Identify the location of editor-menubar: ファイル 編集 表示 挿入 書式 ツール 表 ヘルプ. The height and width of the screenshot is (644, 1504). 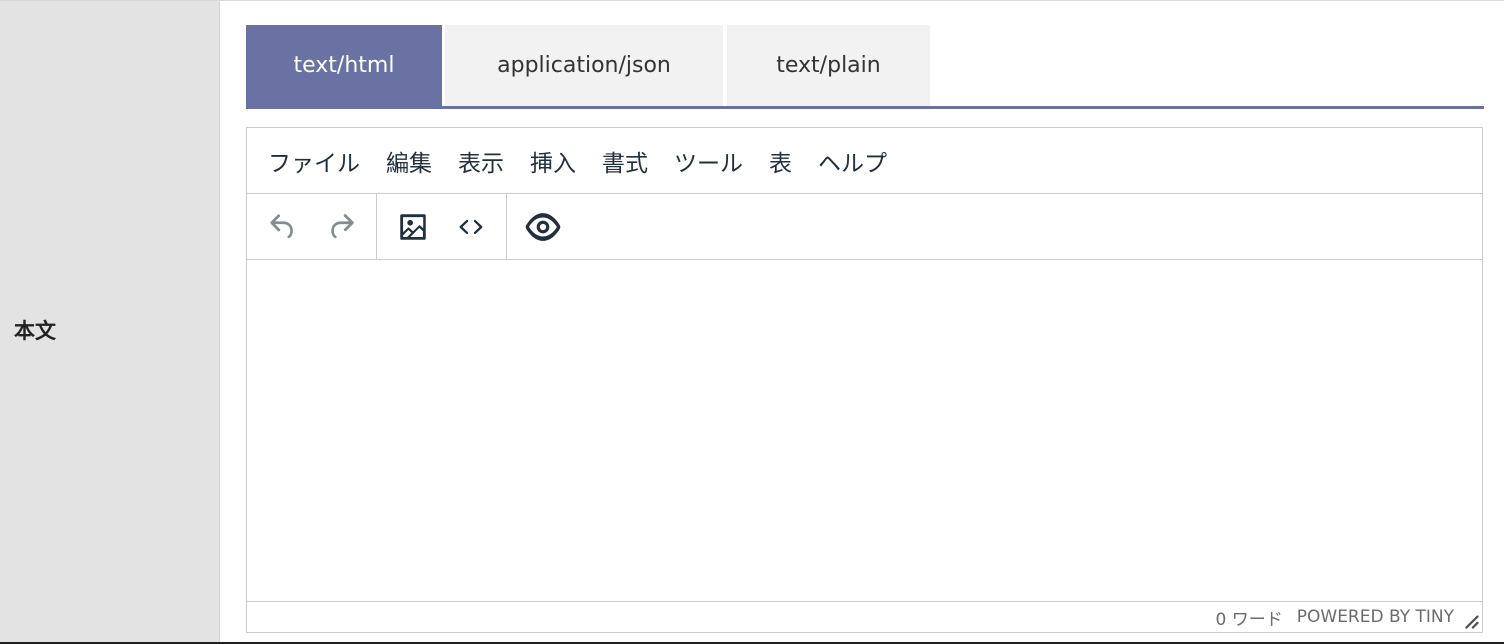
(864, 161).